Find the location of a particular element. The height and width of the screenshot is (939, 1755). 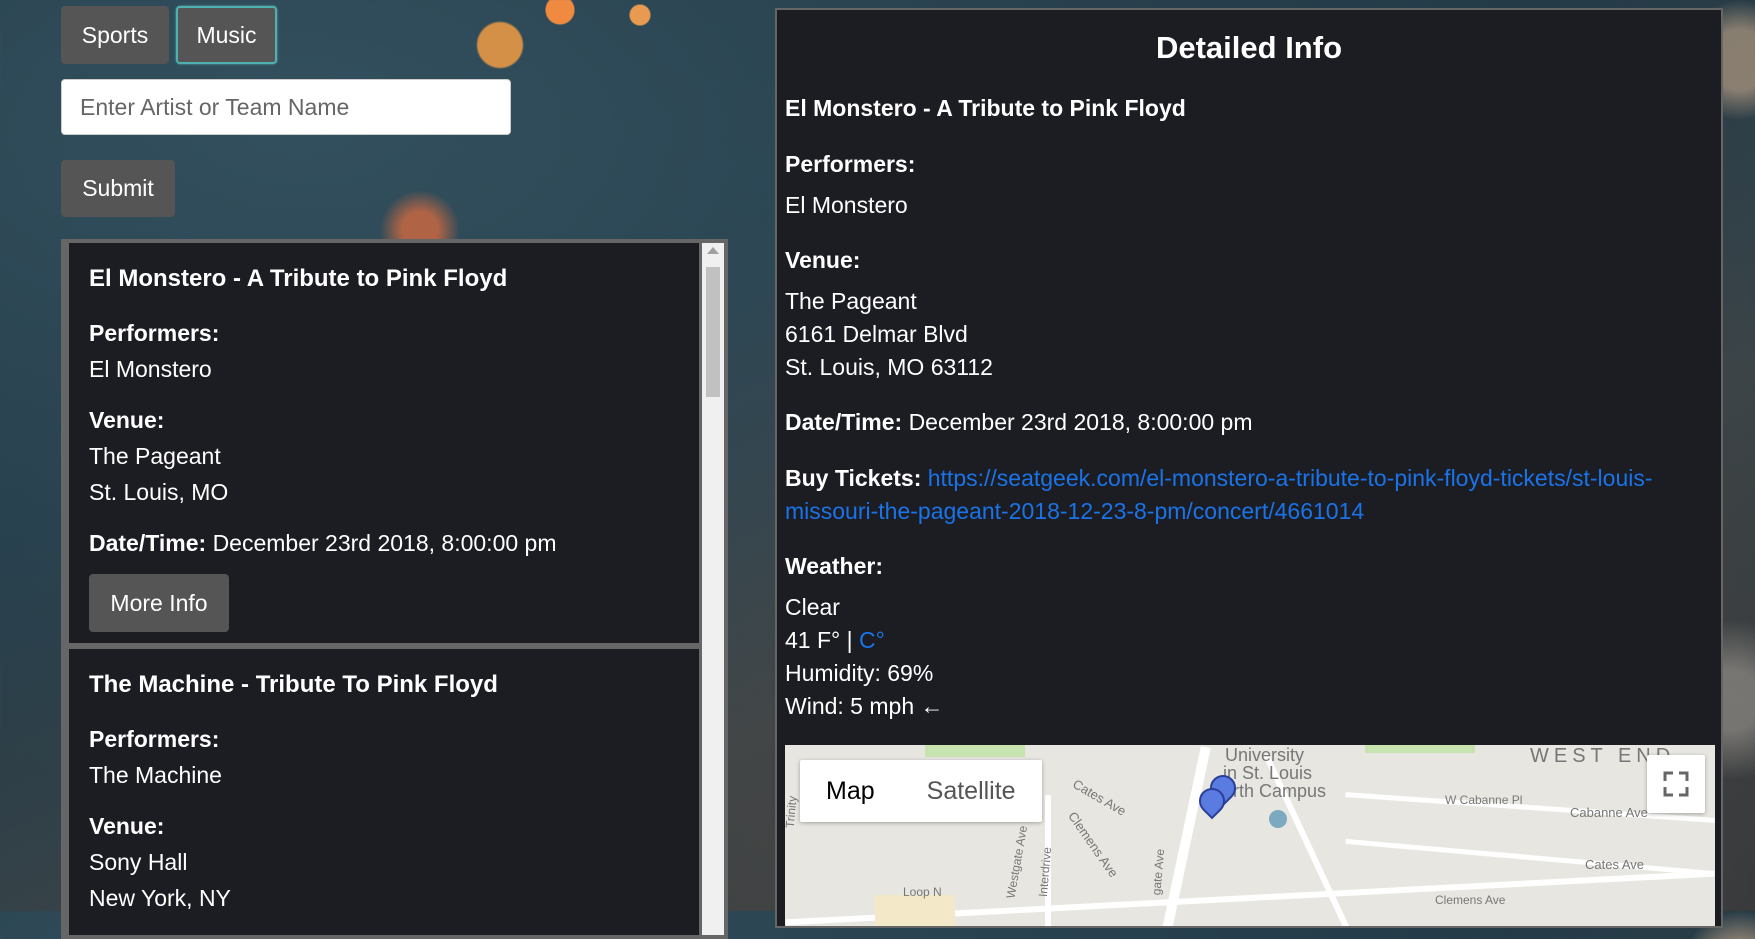

map-type-control: Map Satellite is located at coordinates (921, 791).